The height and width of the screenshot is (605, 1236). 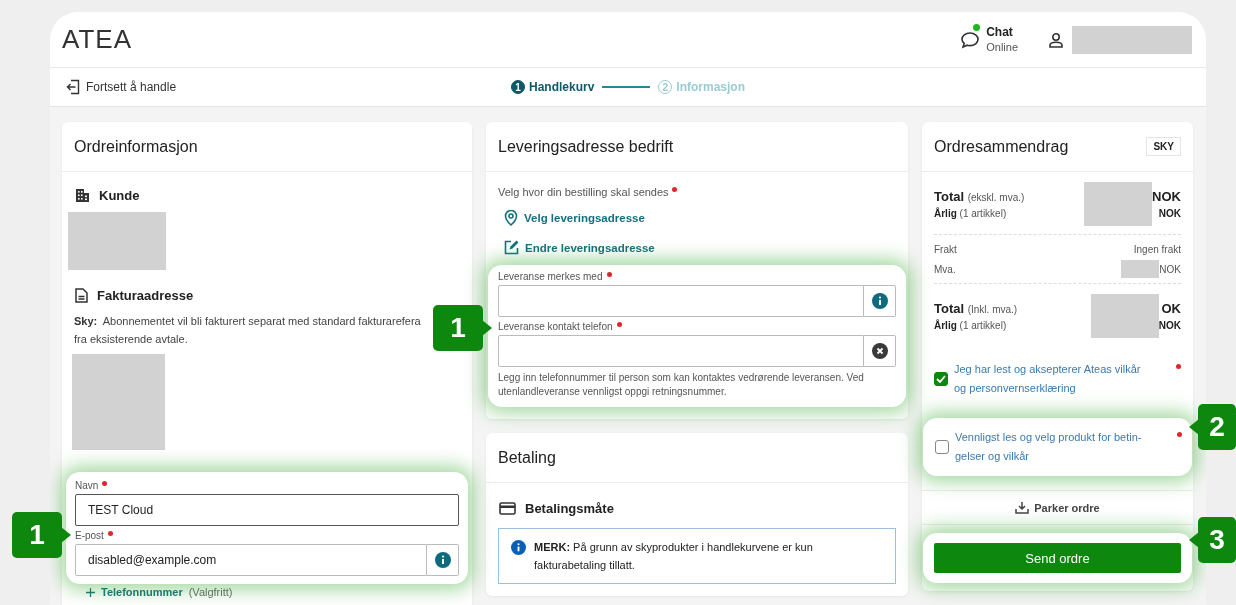 I want to click on terms-link: Vennligst les og velg produkt for betin- gelser og vilkår, so click(x=1063, y=447).